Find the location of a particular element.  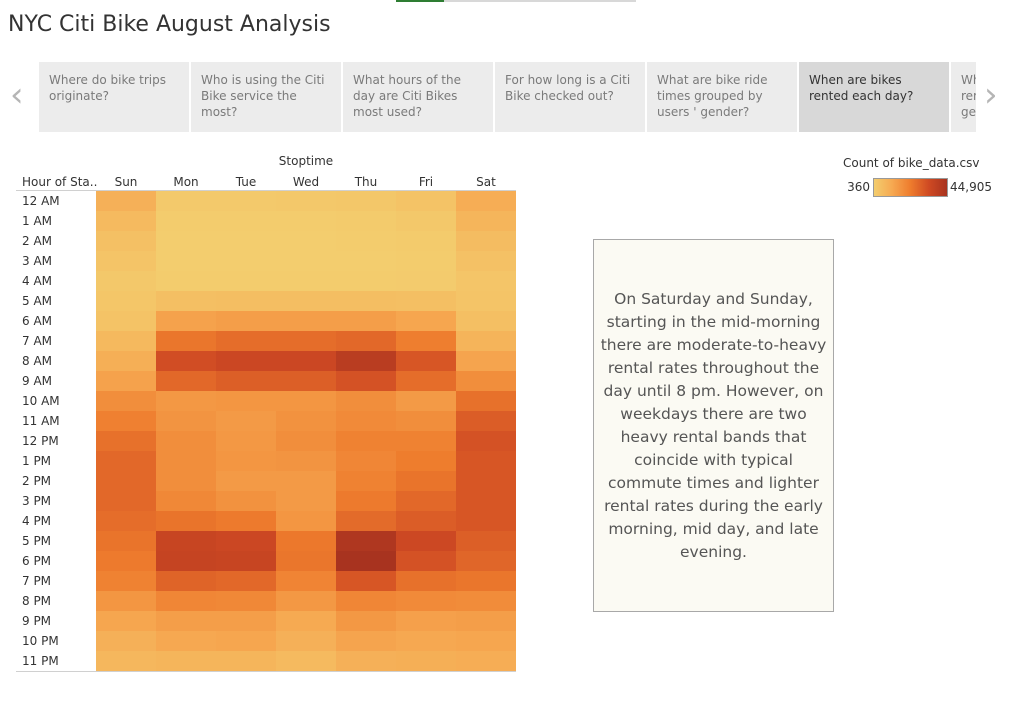

column-label: Mon is located at coordinates (185, 182).